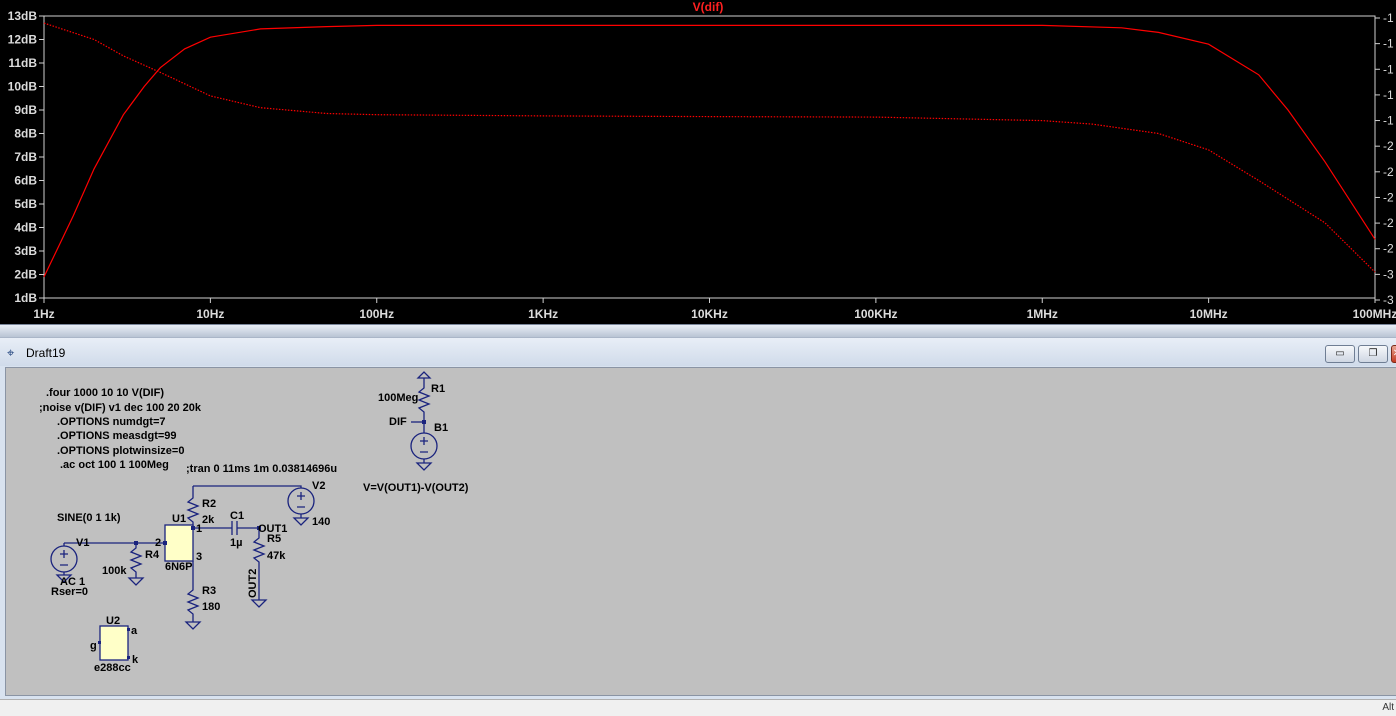  Describe the element at coordinates (708, 7) in the screenshot. I see `plot-title: V(dif)` at that location.